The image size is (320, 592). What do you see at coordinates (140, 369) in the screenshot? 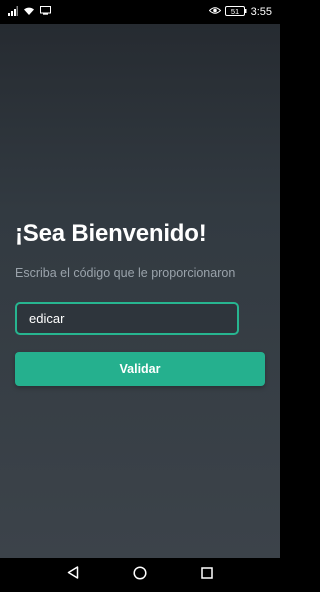
I see `validate-button: Validar` at bounding box center [140, 369].